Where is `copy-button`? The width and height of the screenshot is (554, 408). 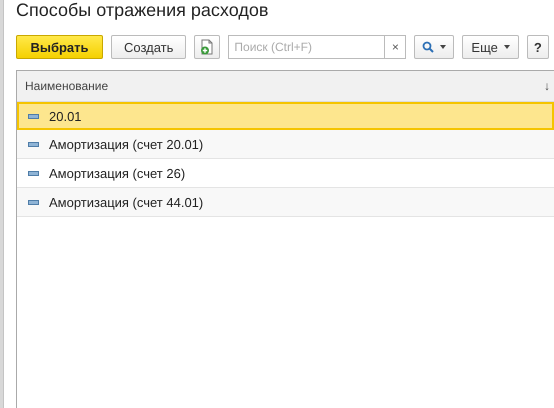 copy-button is located at coordinates (207, 47).